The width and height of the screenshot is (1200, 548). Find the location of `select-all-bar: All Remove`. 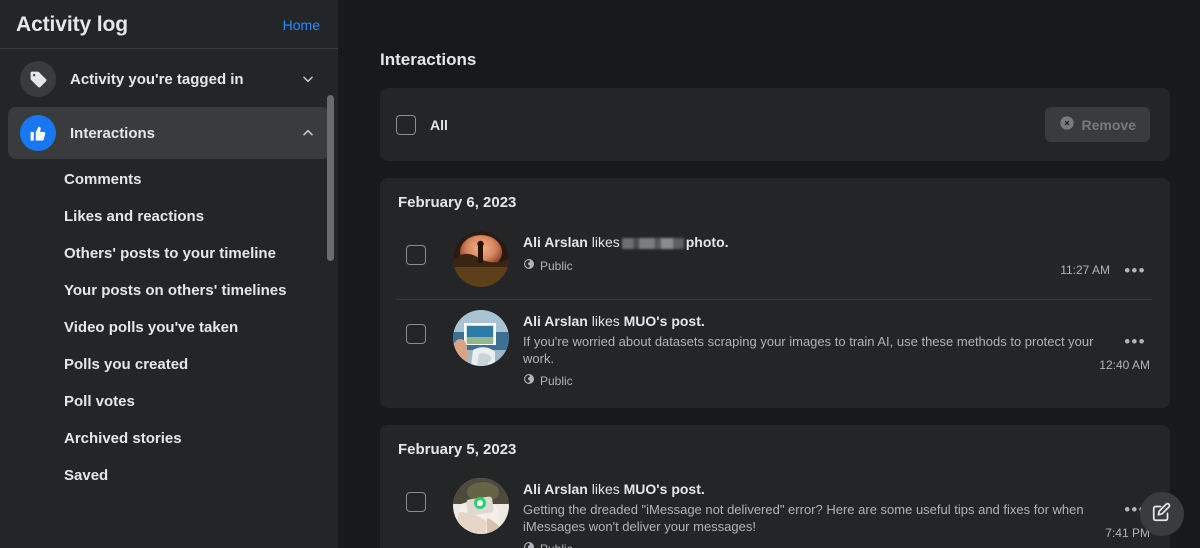

select-all-bar: All Remove is located at coordinates (775, 124).